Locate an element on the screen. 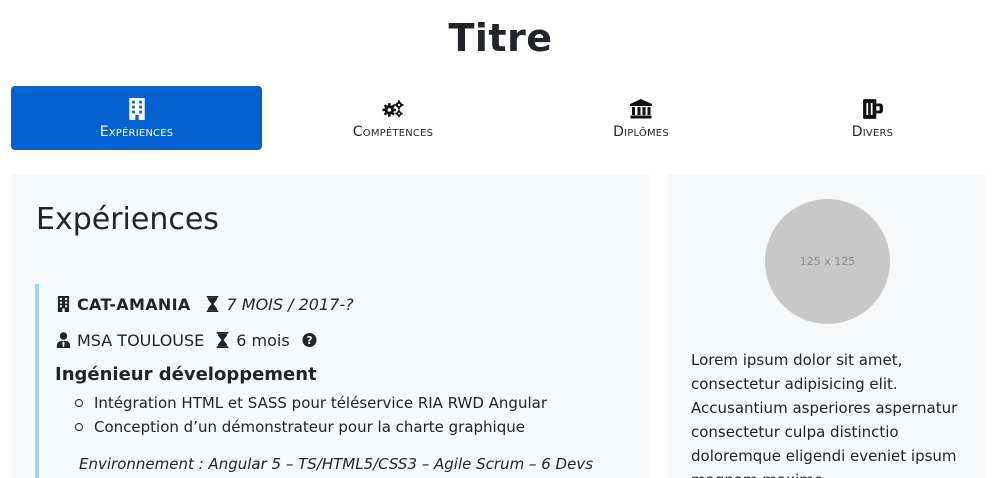  experience-header: CAT-AMANIA 7 MOIS / 2017-? is located at coordinates (345, 304).